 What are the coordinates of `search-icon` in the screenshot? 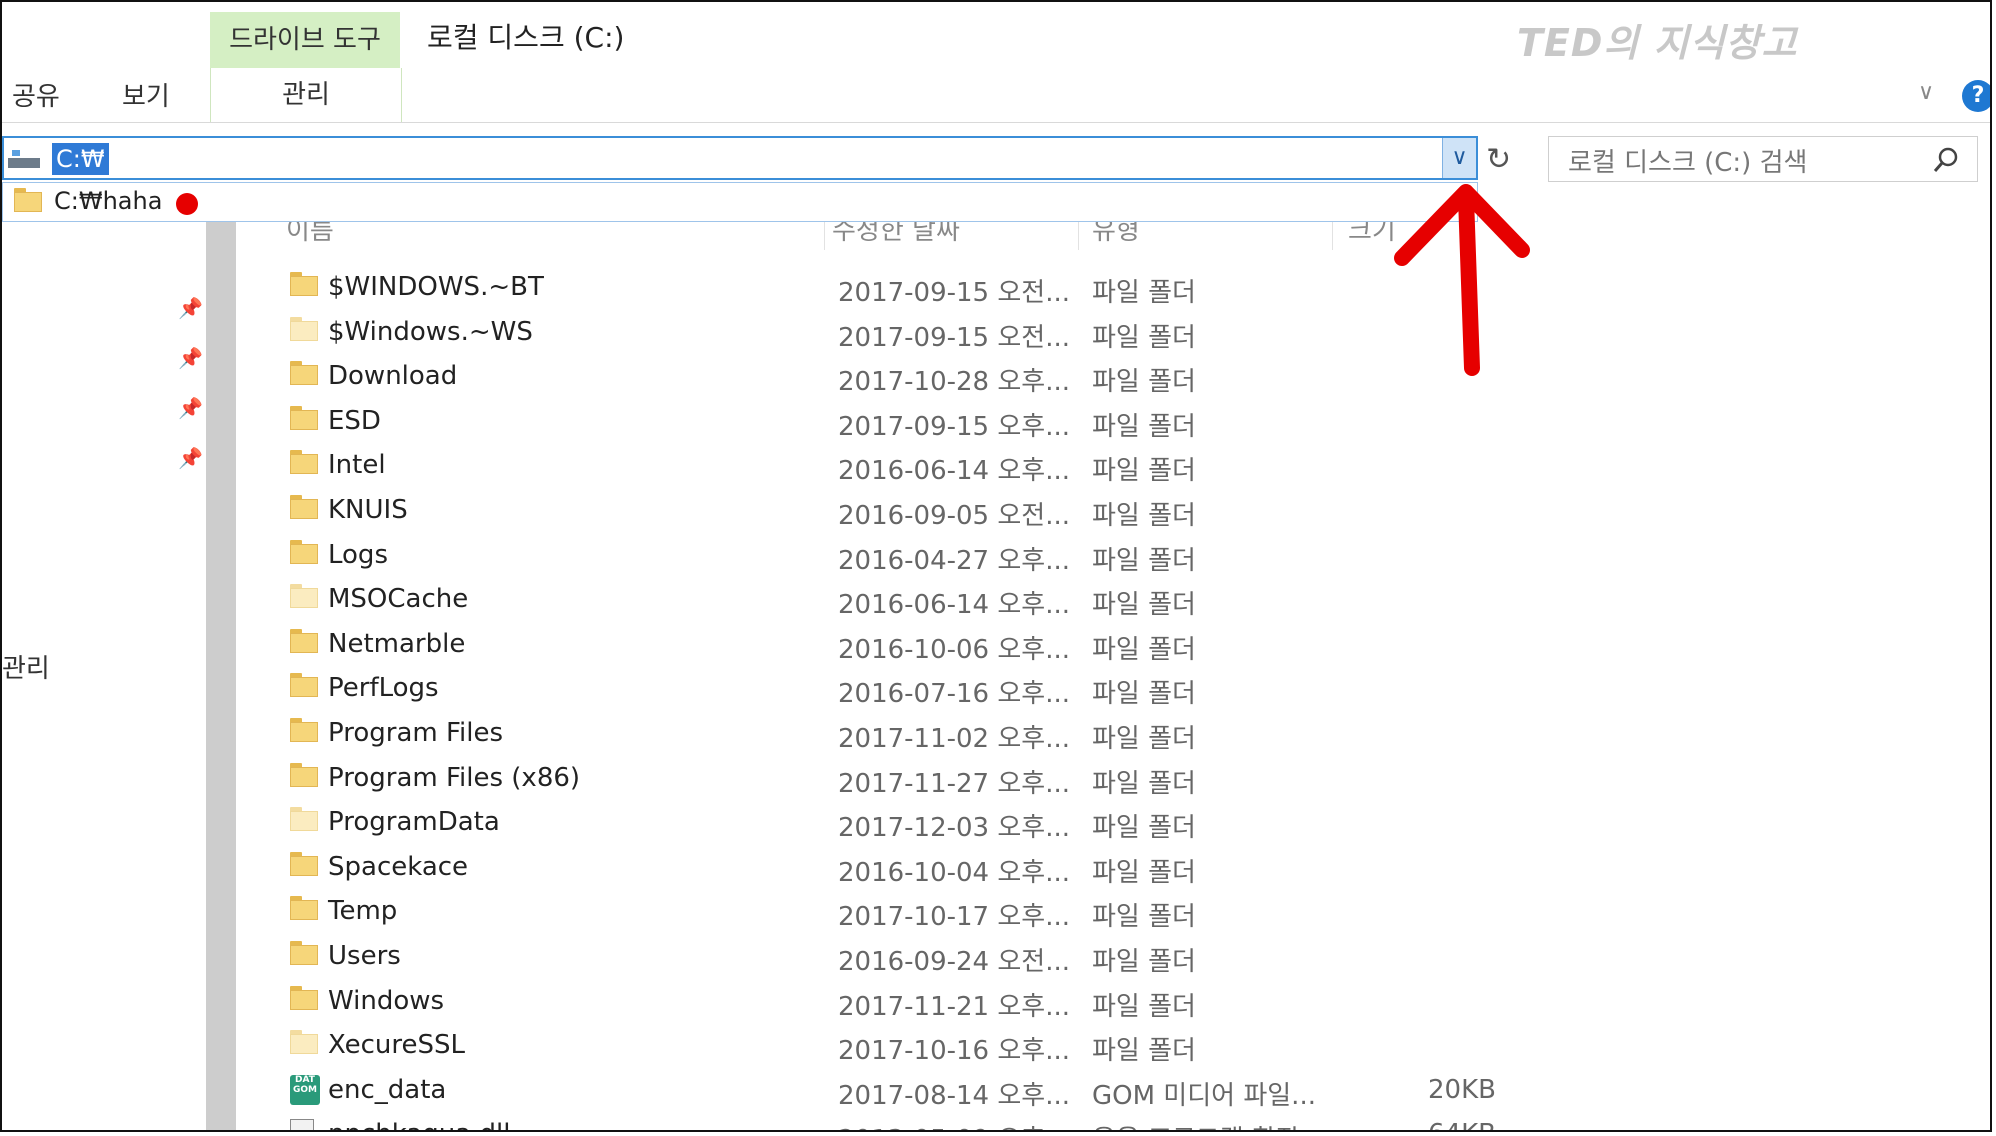 It's located at (1946, 162).